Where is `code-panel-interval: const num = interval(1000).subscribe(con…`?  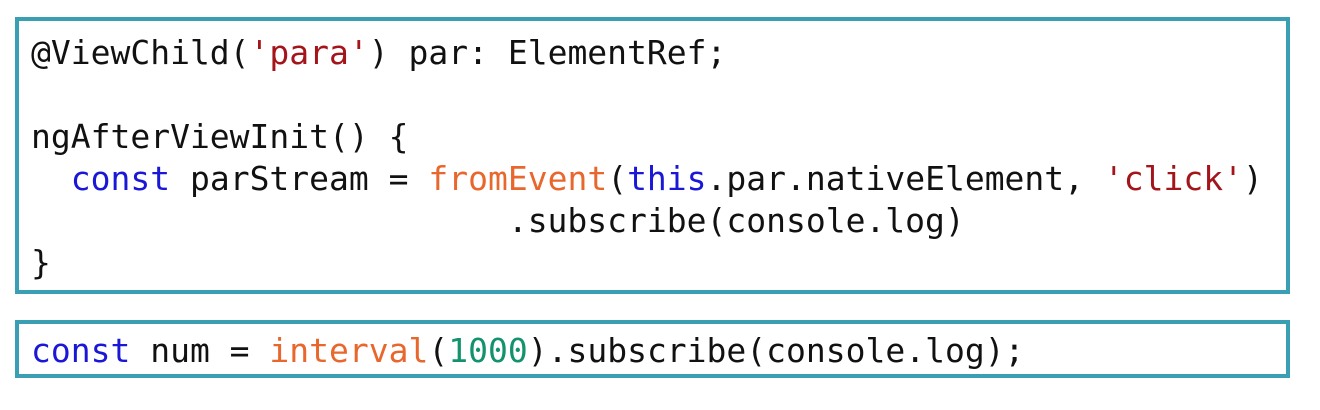
code-panel-interval: const num = interval(1000).subscribe(con… is located at coordinates (652, 349).